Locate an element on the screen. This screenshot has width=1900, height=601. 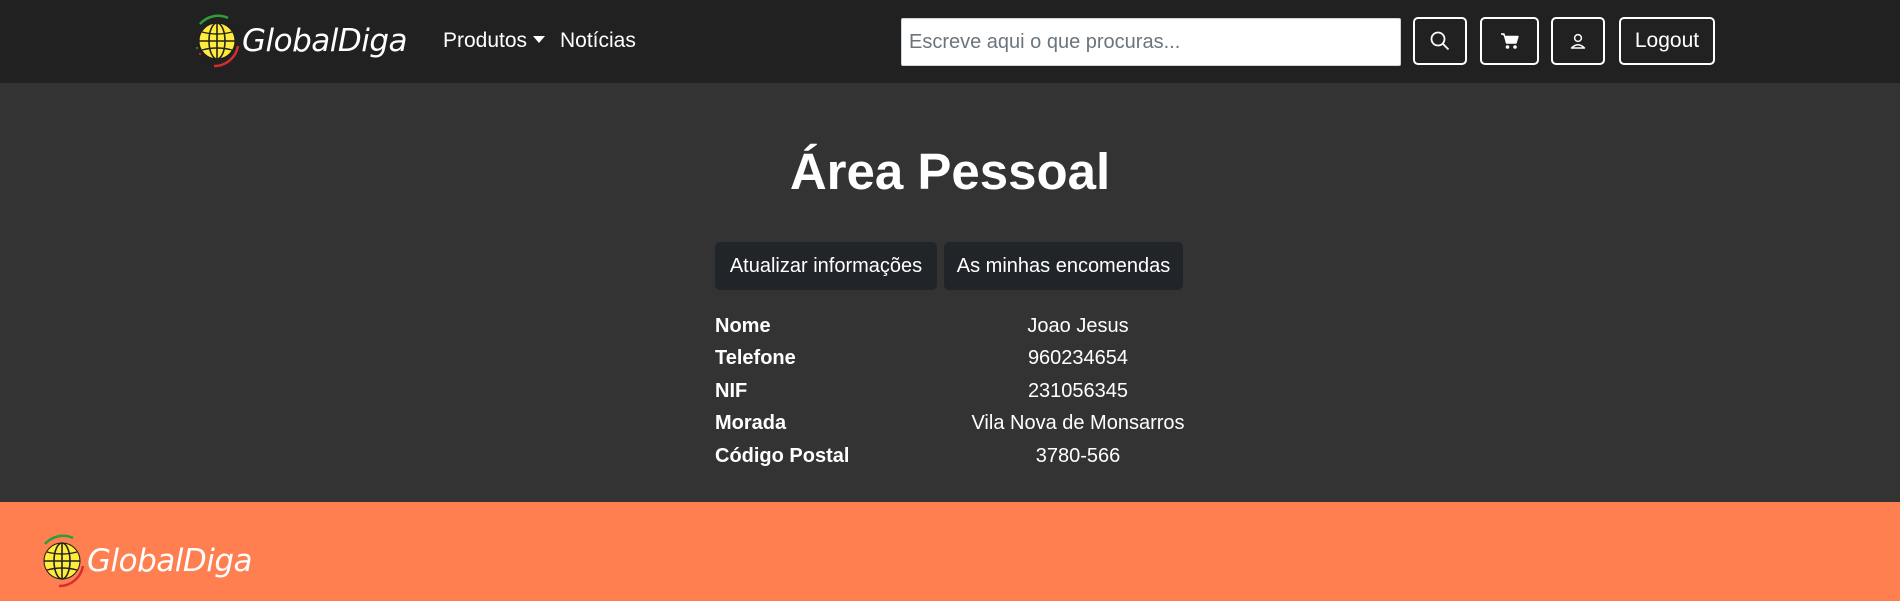
search-button is located at coordinates (1440, 41).